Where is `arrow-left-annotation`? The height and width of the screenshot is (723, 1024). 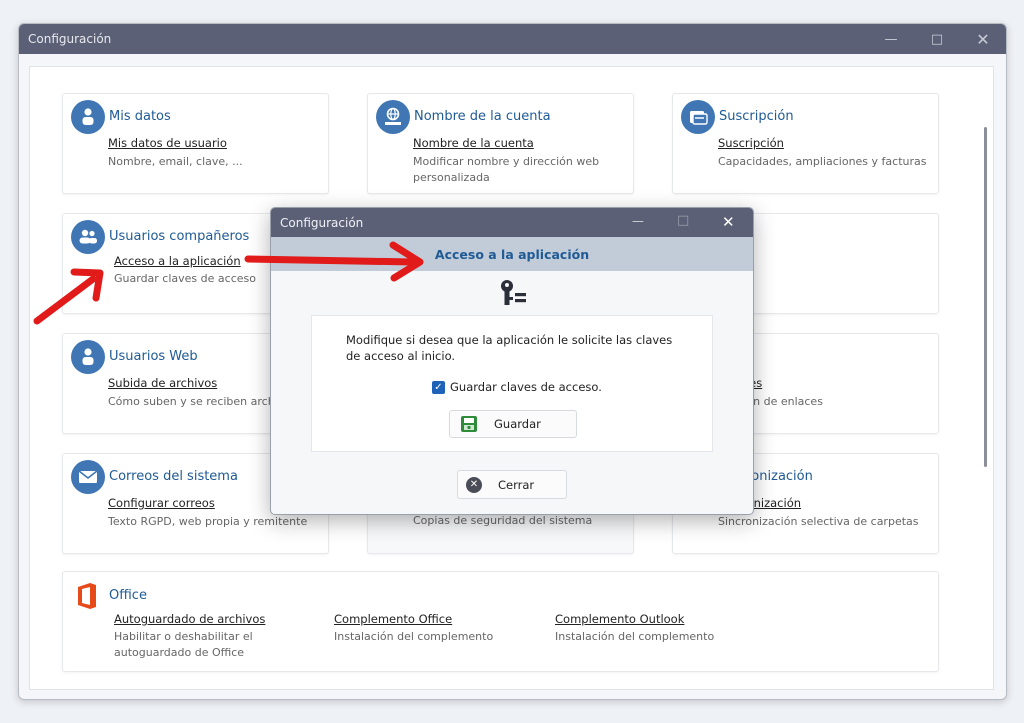 arrow-left-annotation is located at coordinates (68, 296).